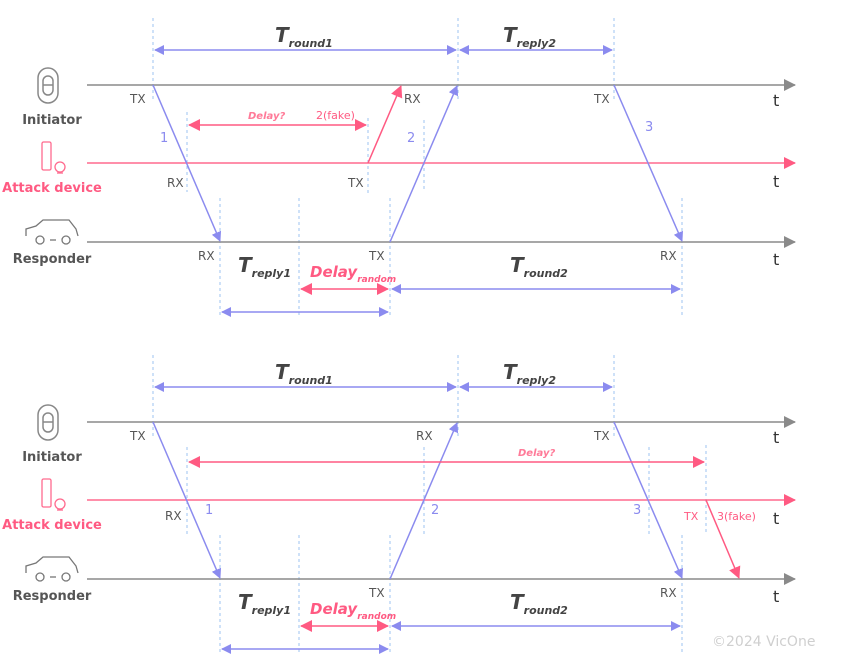 This screenshot has width=842, height=668. What do you see at coordinates (335, 115) in the screenshot?
I see `fake-message-label: 2(fake)` at bounding box center [335, 115].